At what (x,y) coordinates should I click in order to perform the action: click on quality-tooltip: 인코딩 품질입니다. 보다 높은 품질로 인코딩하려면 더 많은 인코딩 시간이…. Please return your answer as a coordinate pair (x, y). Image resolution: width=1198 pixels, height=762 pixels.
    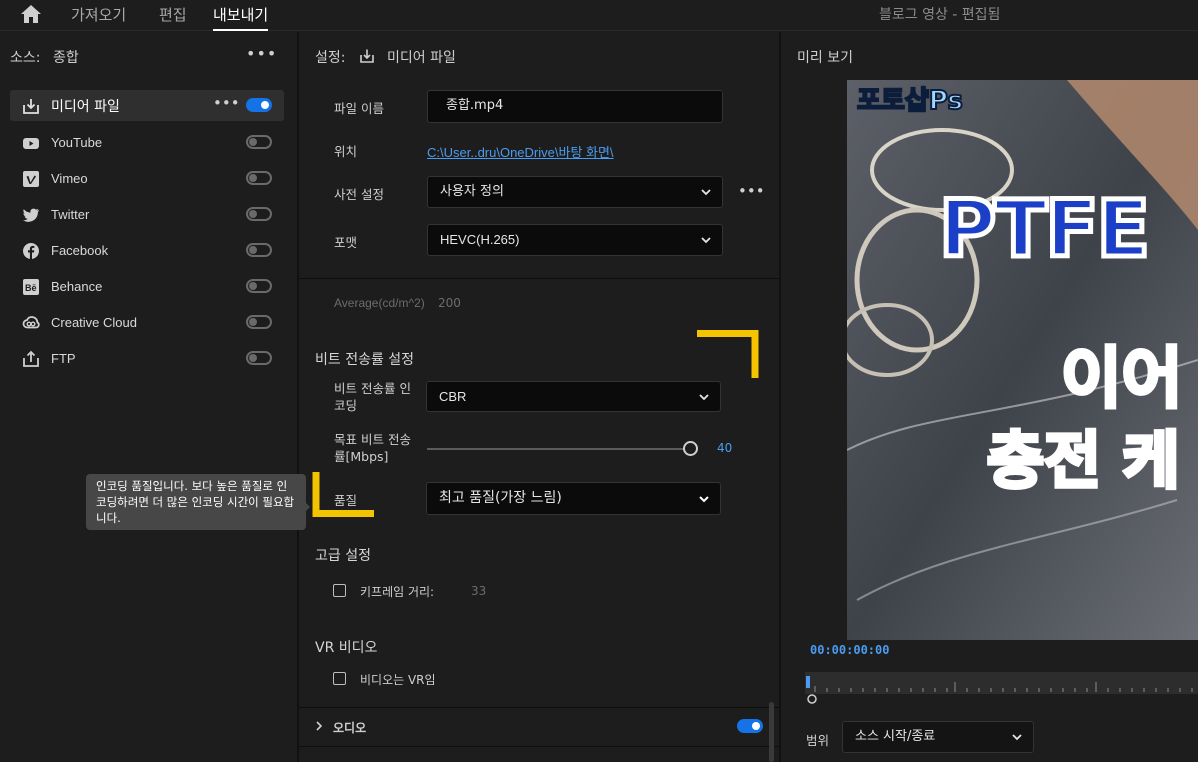
    Looking at the image, I should click on (196, 502).